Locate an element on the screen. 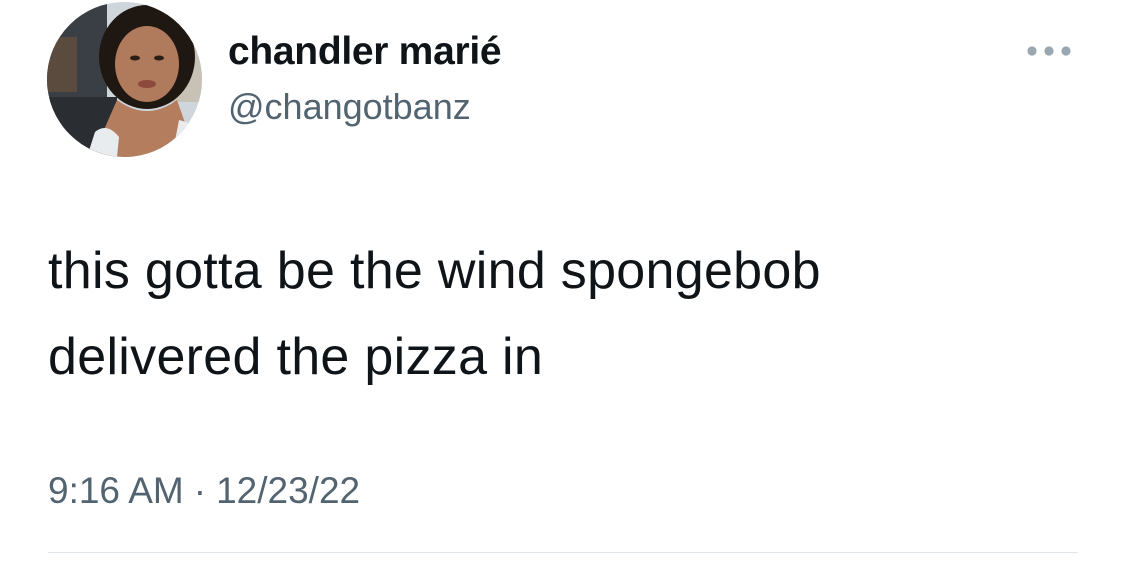 This screenshot has height=569, width=1125. username-handle: @changotbanz is located at coordinates (349, 107).